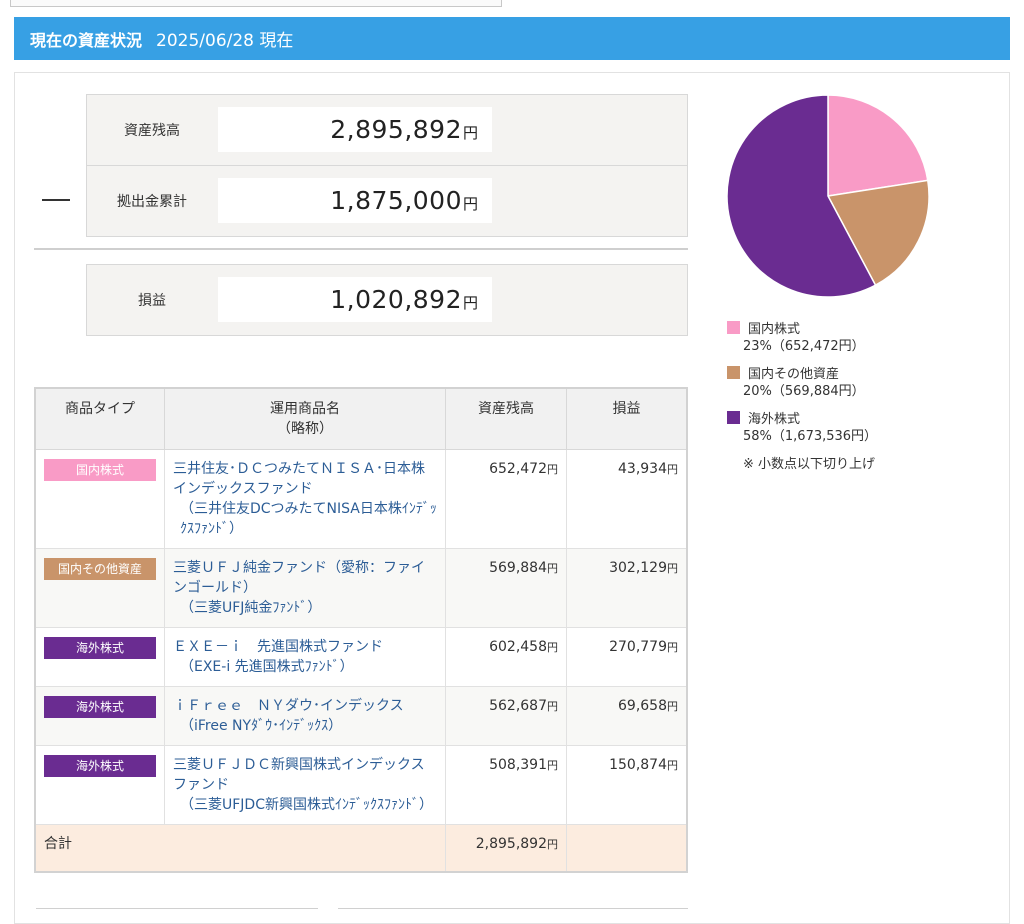 The width and height of the screenshot is (1024, 924). Describe the element at coordinates (804, 391) in the screenshot. I see `legend-percent: 20%（569,884円）` at that location.